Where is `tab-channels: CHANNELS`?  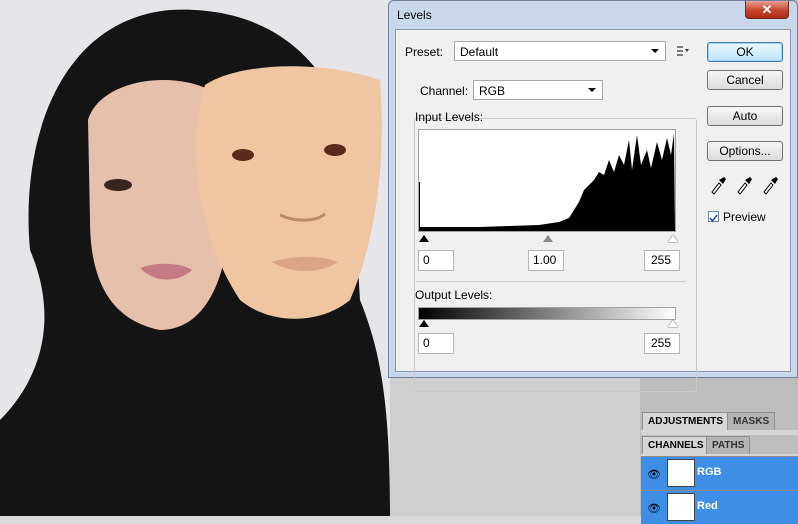 tab-channels: CHANNELS is located at coordinates (676, 445).